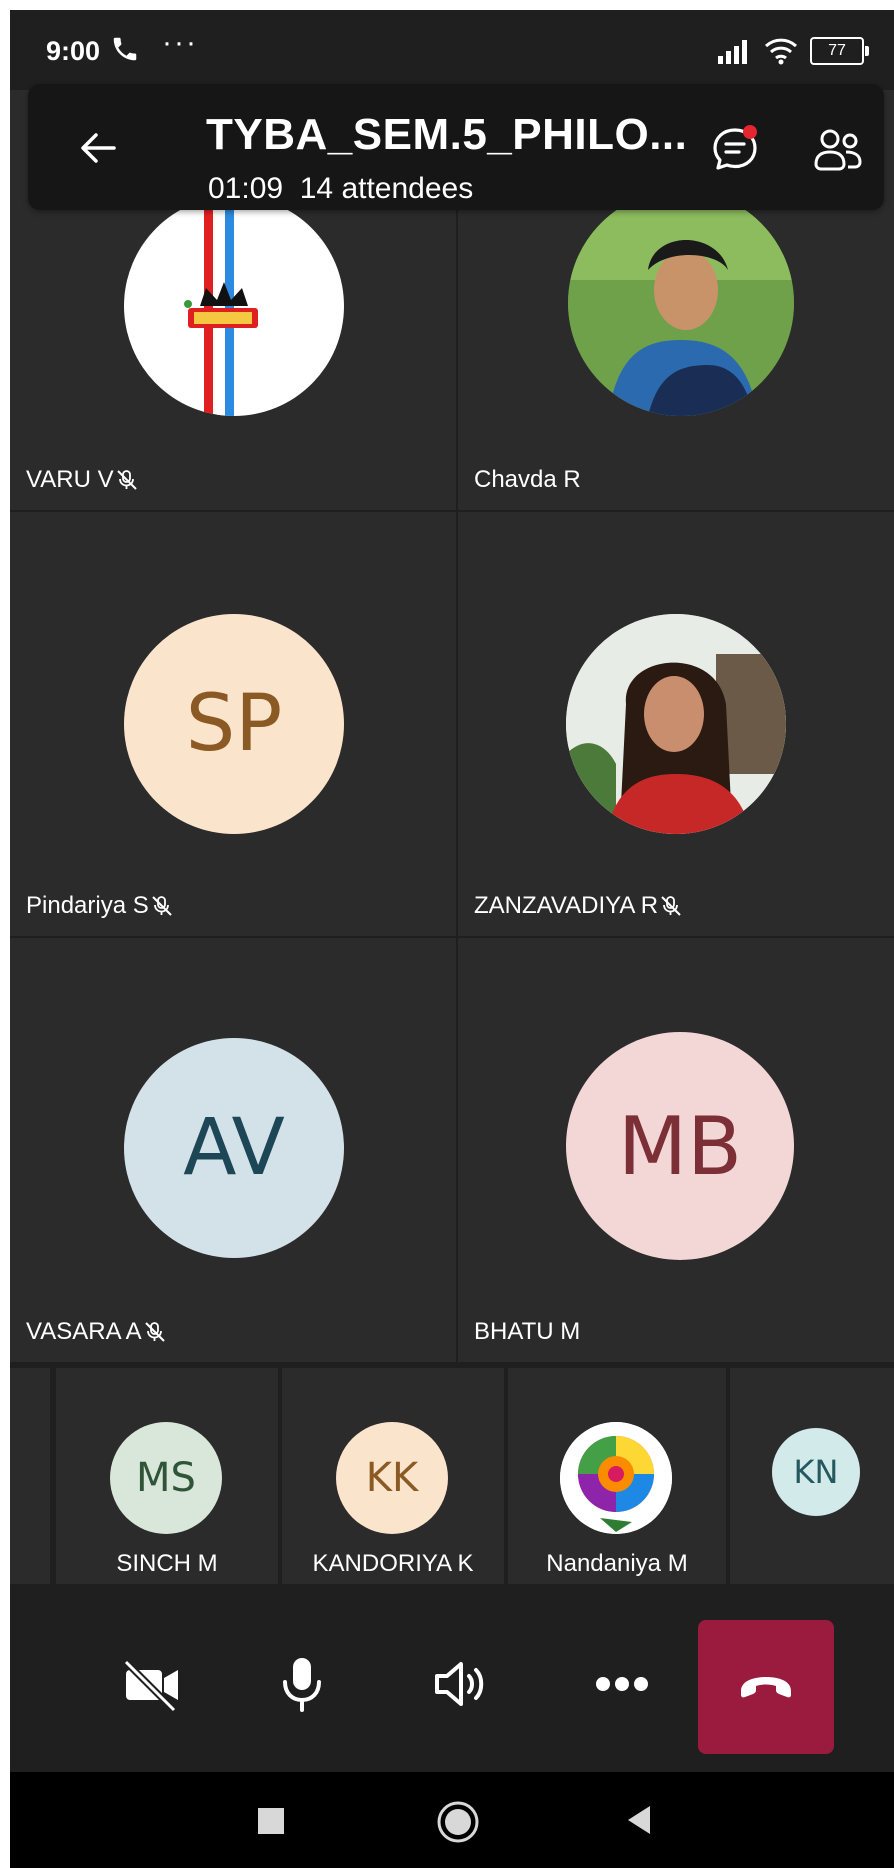  What do you see at coordinates (458, 1822) in the screenshot?
I see `home-circle-icon` at bounding box center [458, 1822].